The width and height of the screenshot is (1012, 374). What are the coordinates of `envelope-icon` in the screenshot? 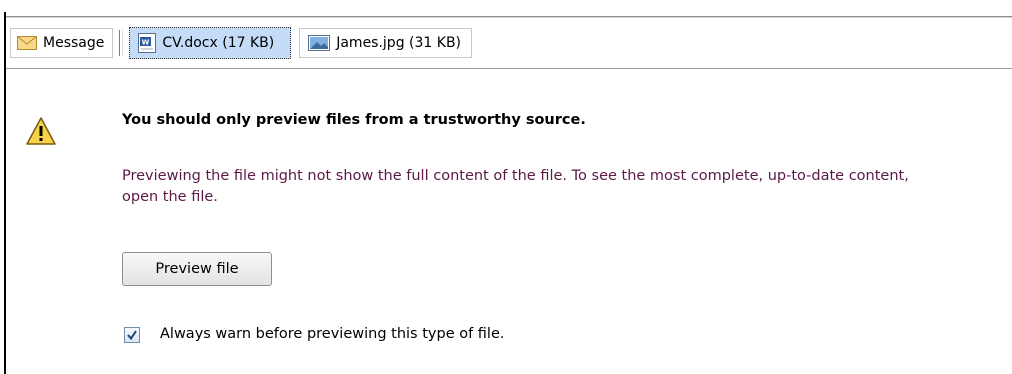 It's located at (27, 43).